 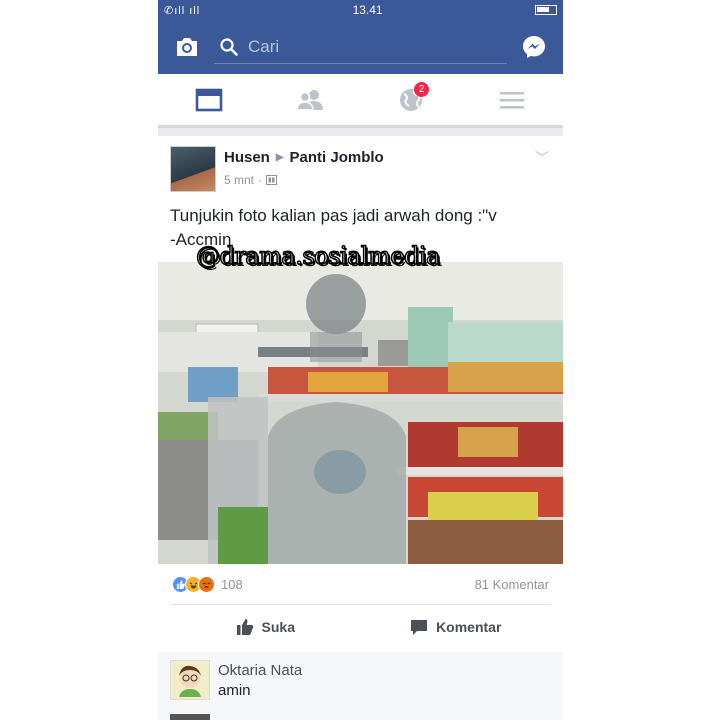 I want to click on commenter-name: Oktaria Nata, so click(x=260, y=670).